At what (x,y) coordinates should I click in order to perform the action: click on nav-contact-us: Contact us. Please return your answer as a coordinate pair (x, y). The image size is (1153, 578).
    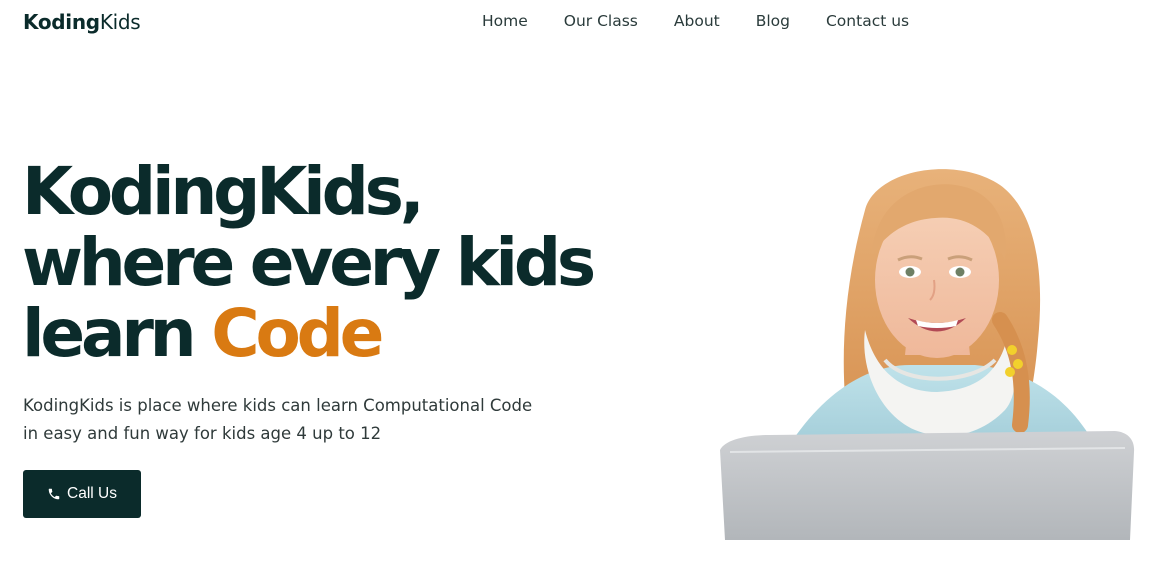
    Looking at the image, I should click on (867, 21).